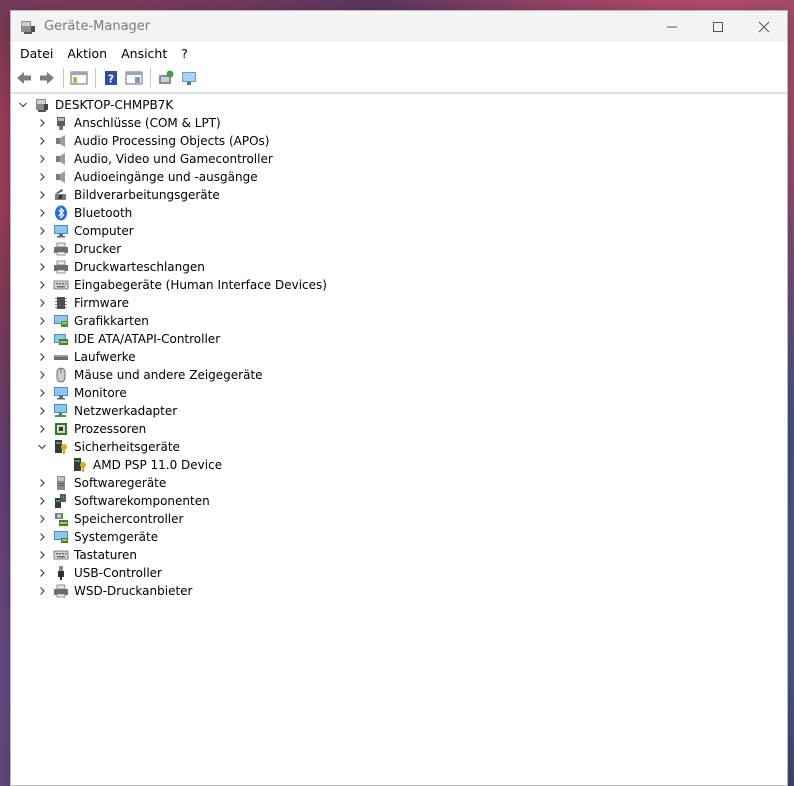 This screenshot has width=794, height=786. What do you see at coordinates (47, 78) in the screenshot?
I see `forward-button` at bounding box center [47, 78].